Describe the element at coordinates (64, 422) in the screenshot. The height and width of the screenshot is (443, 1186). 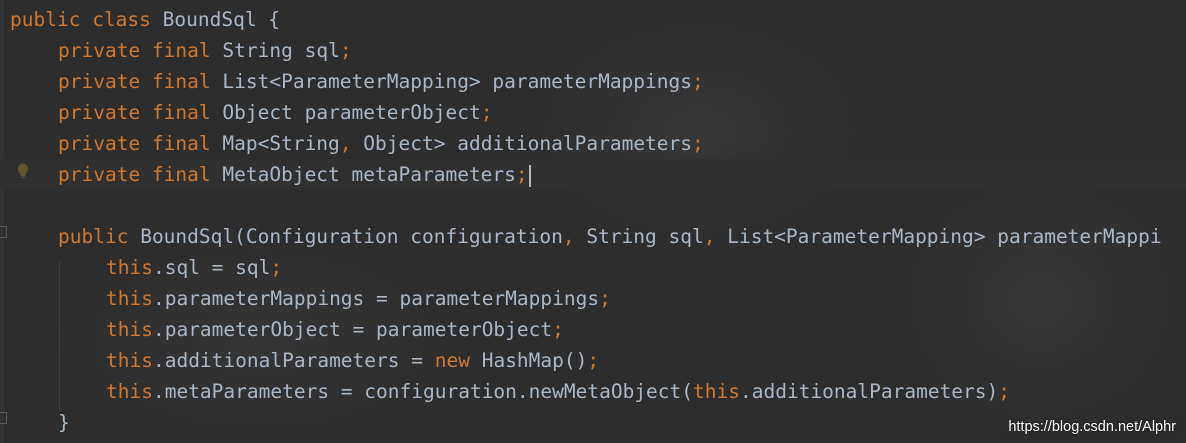
I see `closing-brace: }` at that location.